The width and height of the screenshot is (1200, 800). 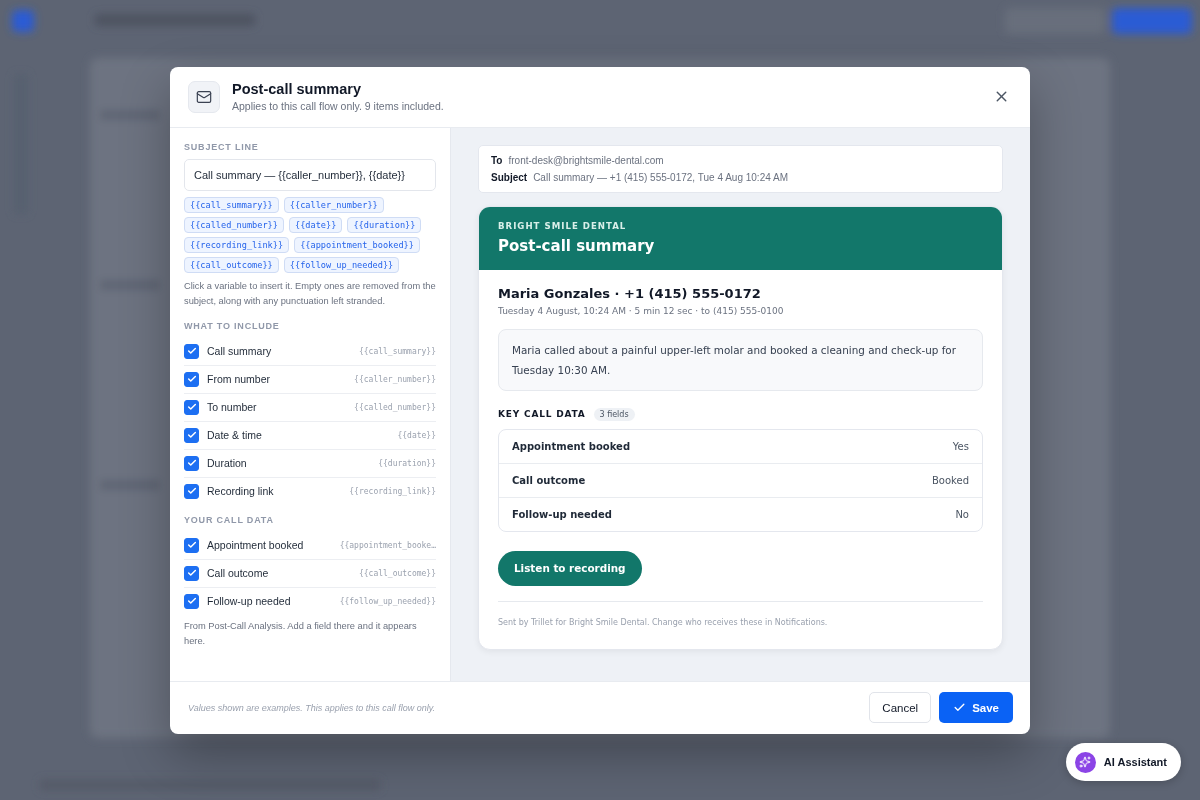 What do you see at coordinates (570, 568) in the screenshot?
I see `listen-button: Listen to recording` at bounding box center [570, 568].